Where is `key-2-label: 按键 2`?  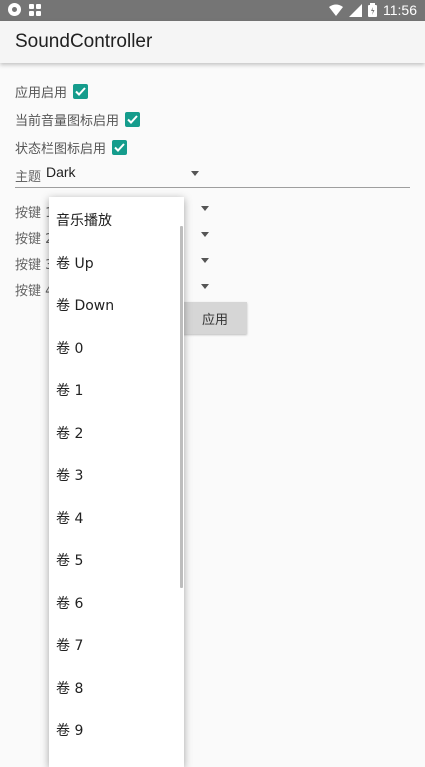 key-2-label: 按键 2 is located at coordinates (34, 239).